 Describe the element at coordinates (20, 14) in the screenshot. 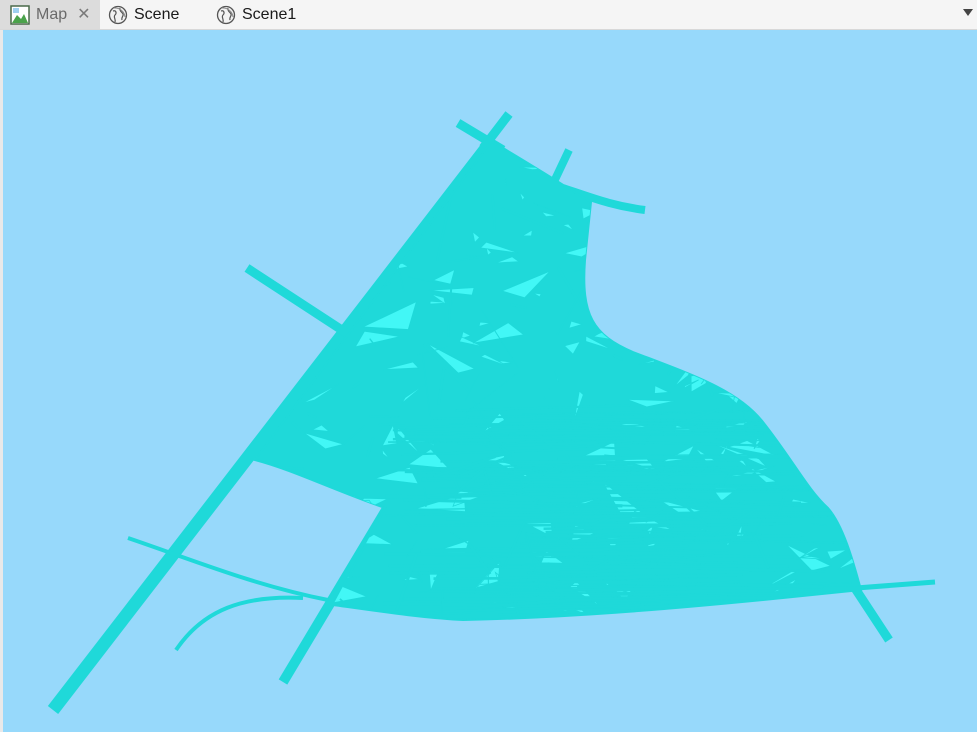

I see `map-icon` at that location.